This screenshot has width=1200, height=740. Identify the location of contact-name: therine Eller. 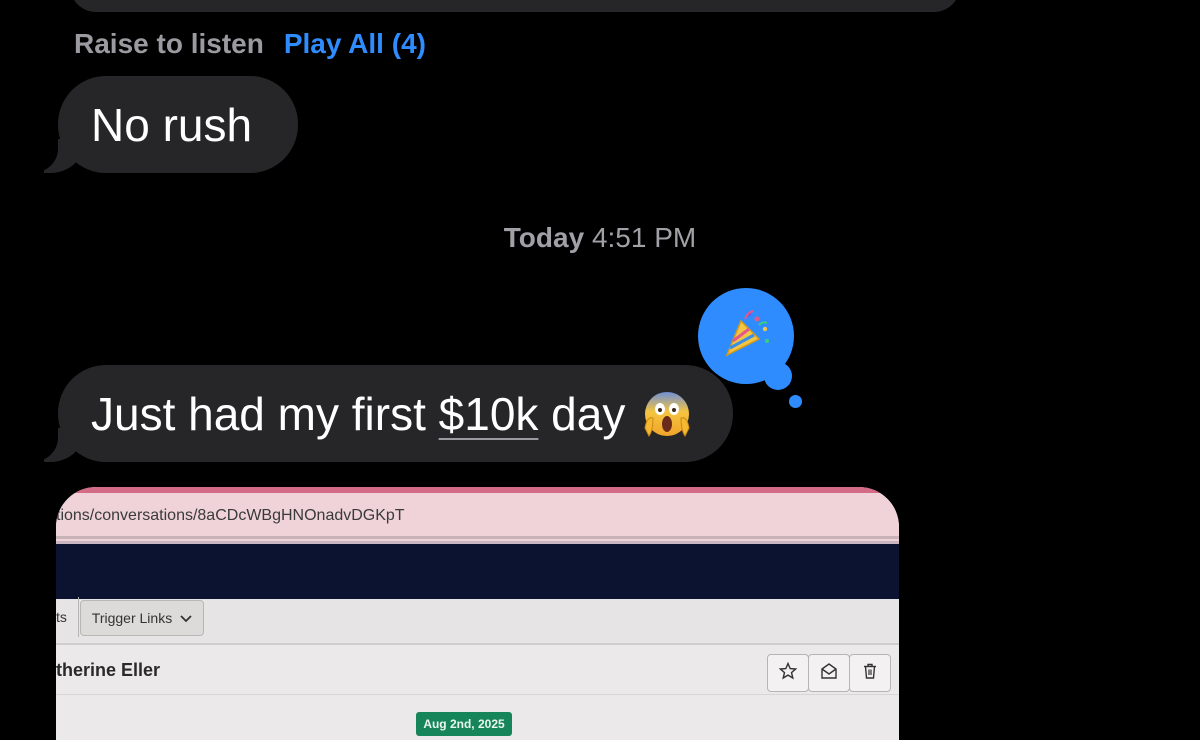
(108, 670).